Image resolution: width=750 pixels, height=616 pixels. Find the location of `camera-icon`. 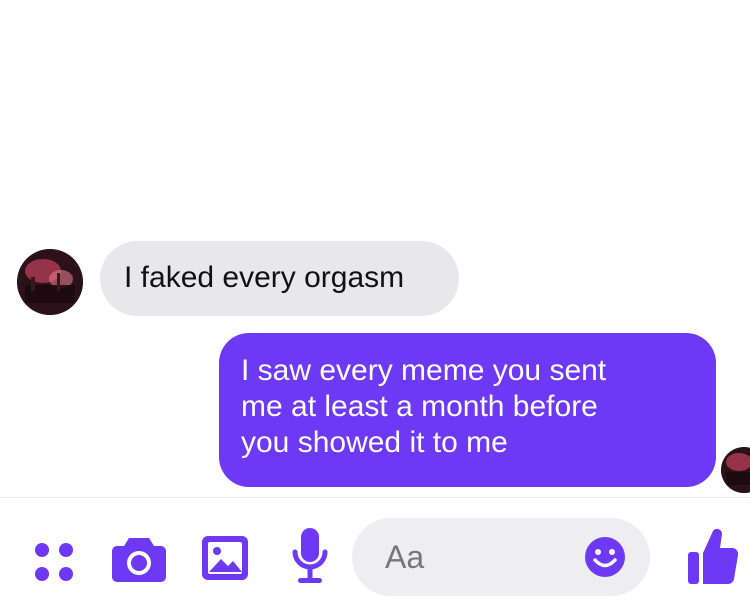

camera-icon is located at coordinates (139, 559).